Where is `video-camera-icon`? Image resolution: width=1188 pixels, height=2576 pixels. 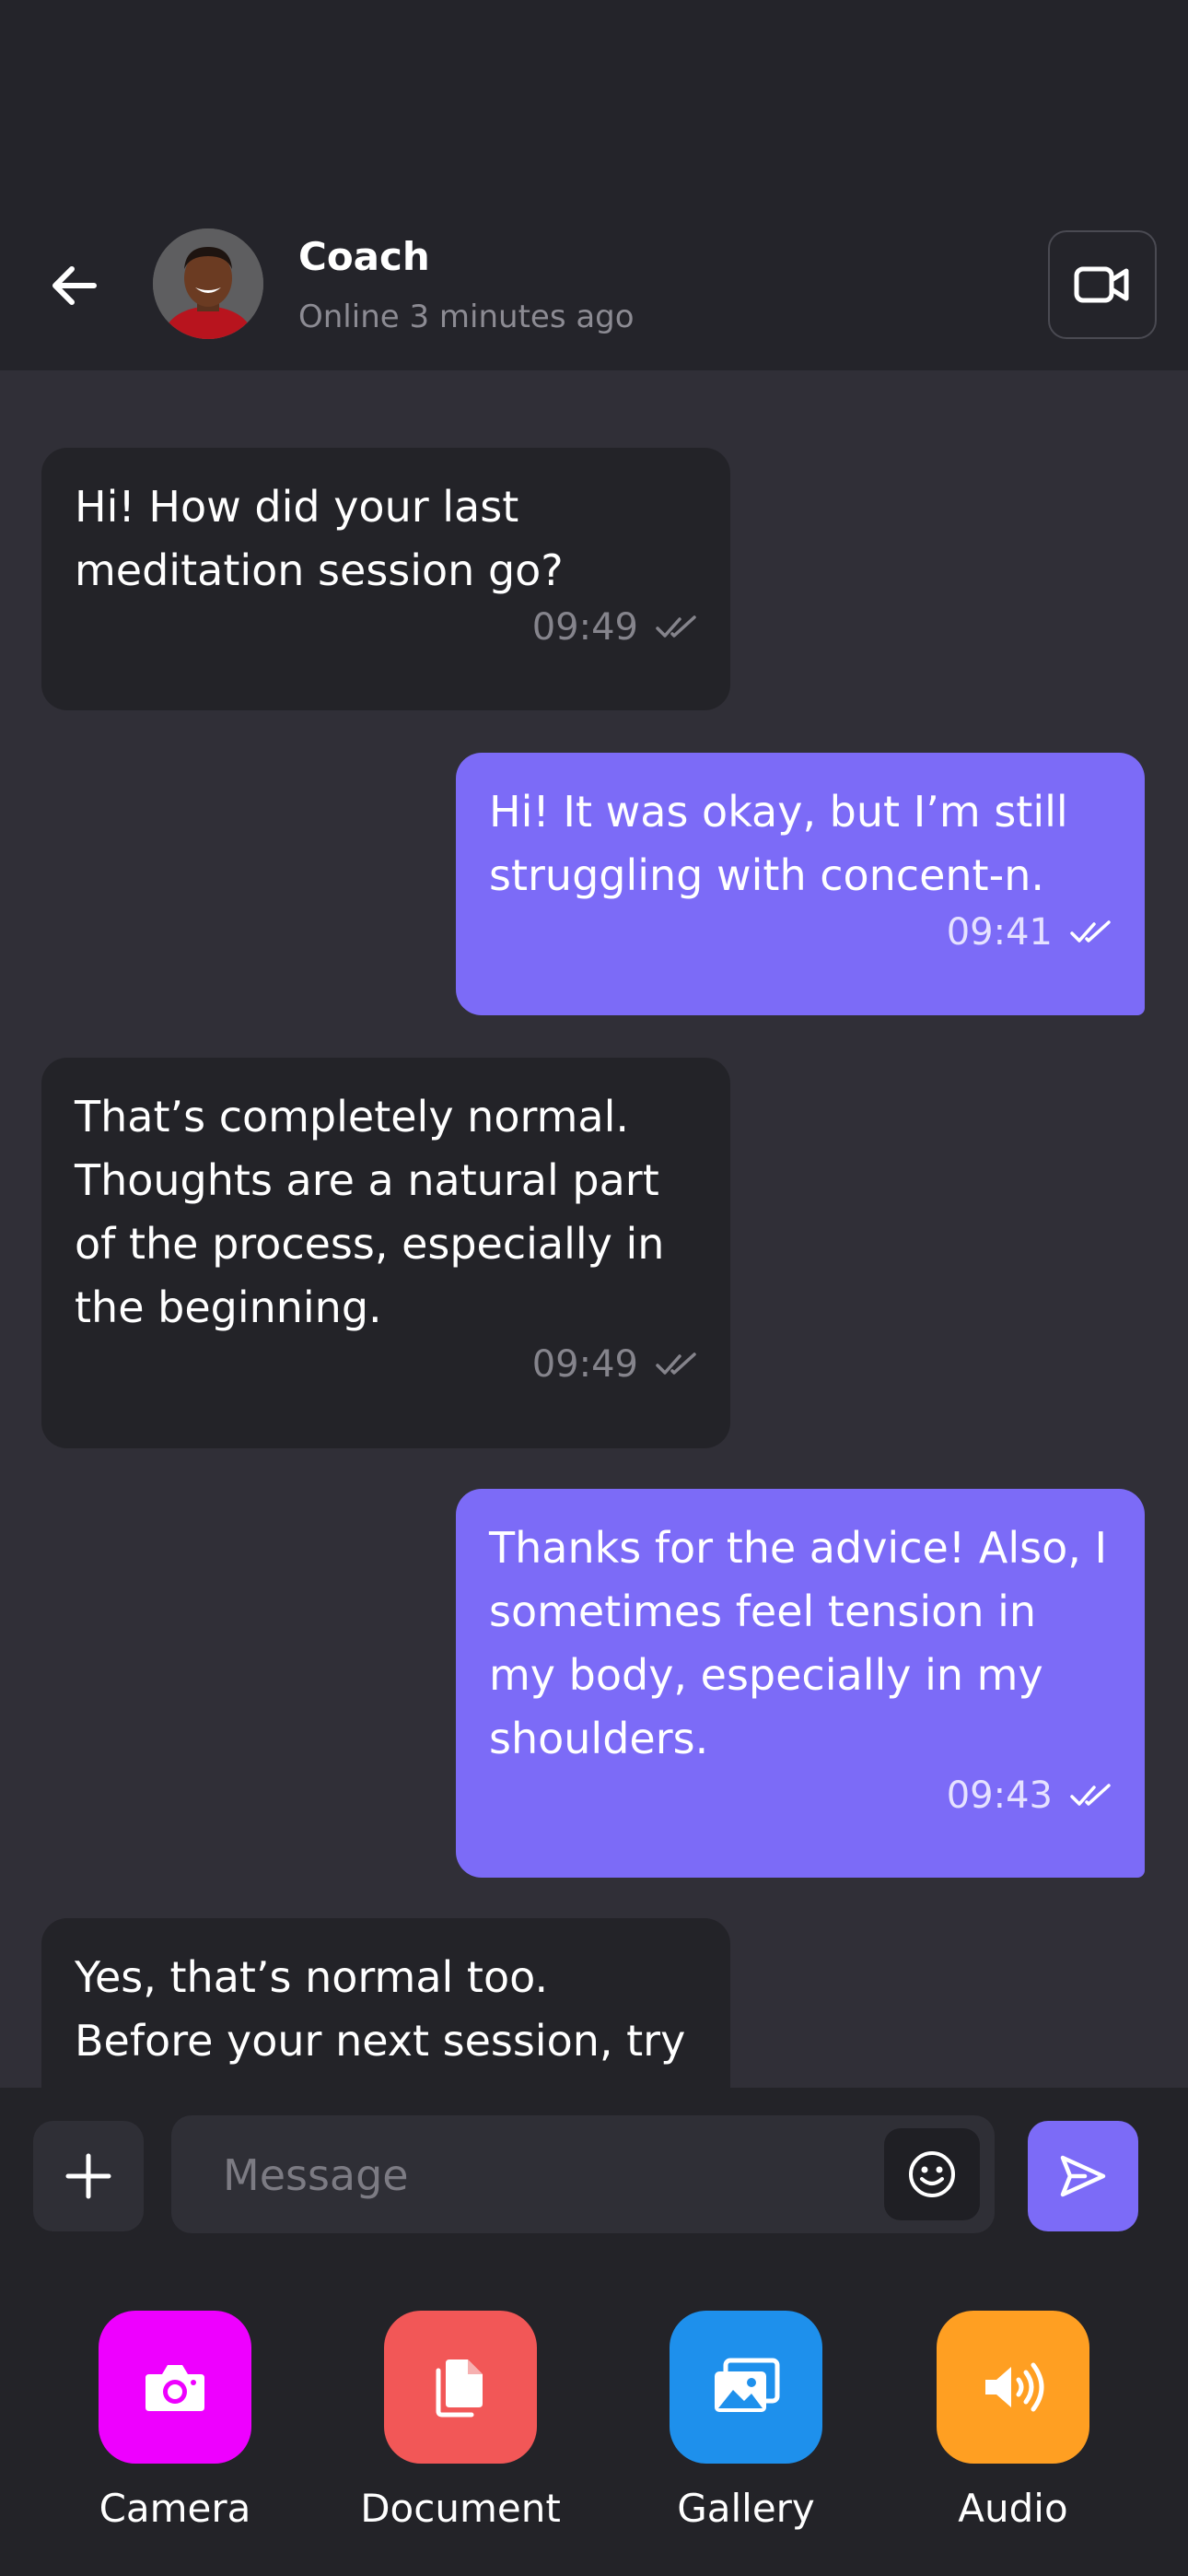
video-camera-icon is located at coordinates (1101, 284).